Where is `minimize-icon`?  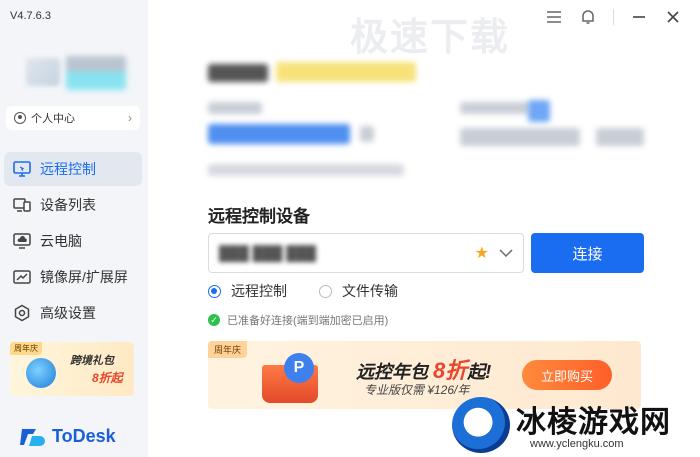 minimize-icon is located at coordinates (639, 17).